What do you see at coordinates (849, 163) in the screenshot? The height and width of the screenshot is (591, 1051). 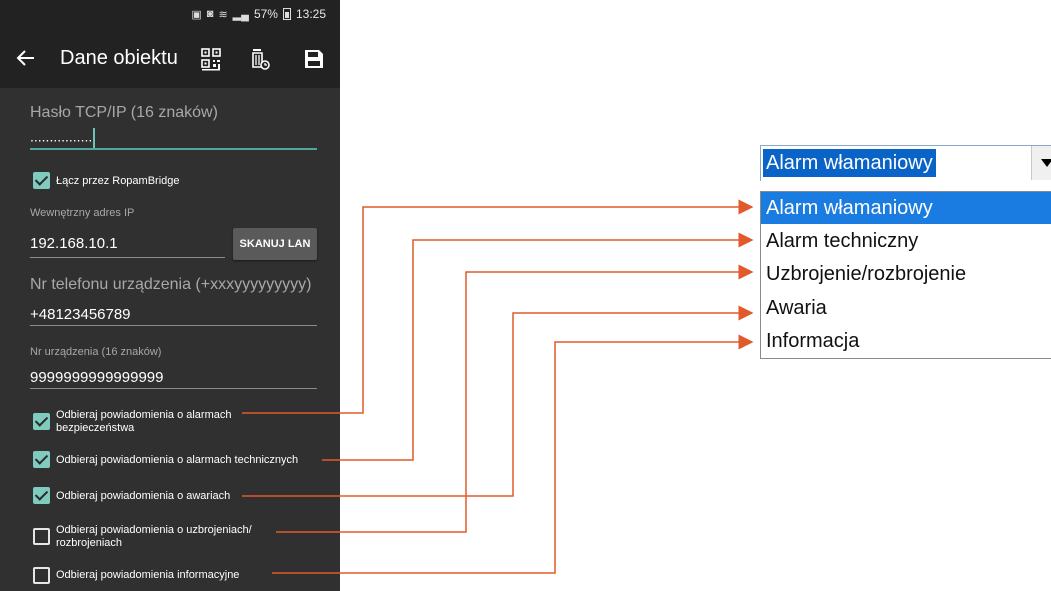 I see `select-current-value: Alarm włamaniowy` at bounding box center [849, 163].